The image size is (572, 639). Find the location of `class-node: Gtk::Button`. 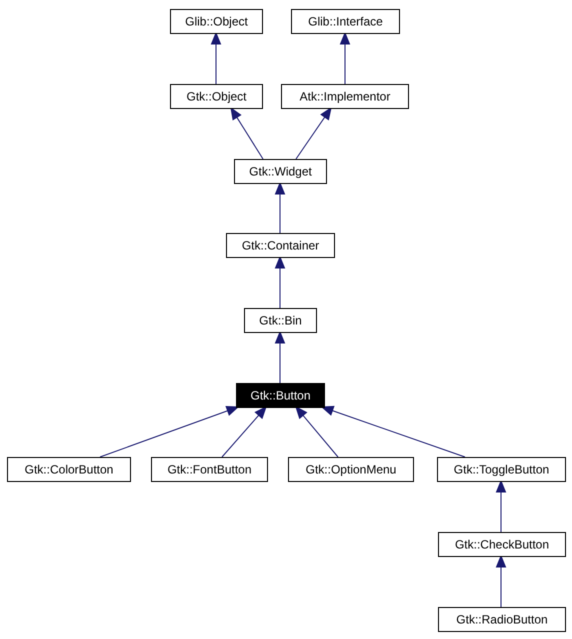

class-node: Gtk::Button is located at coordinates (280, 395).